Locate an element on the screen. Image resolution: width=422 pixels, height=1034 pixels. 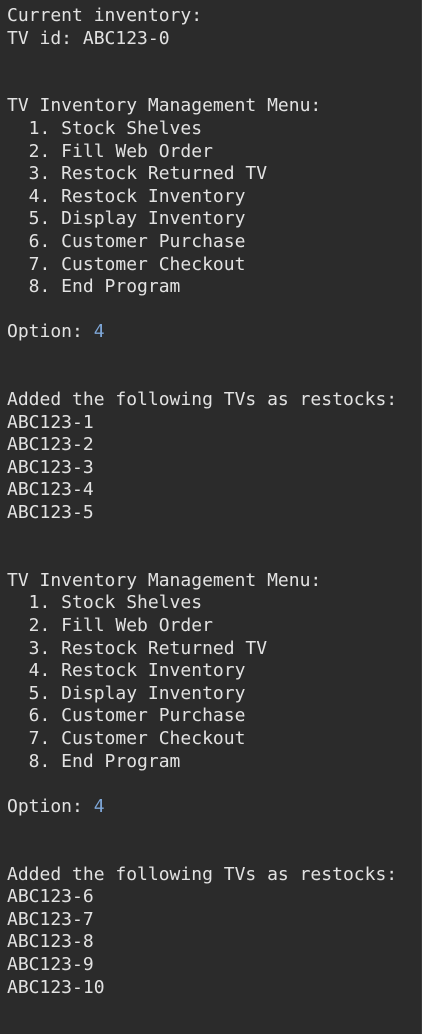
terminal-line: ABC123-6 is located at coordinates (213, 897).